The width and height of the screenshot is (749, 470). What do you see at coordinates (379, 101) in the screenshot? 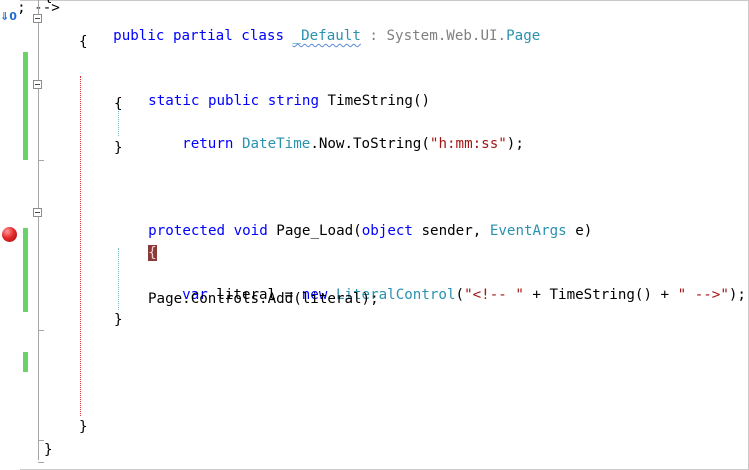
I see `method-name: TimeString()` at bounding box center [379, 101].